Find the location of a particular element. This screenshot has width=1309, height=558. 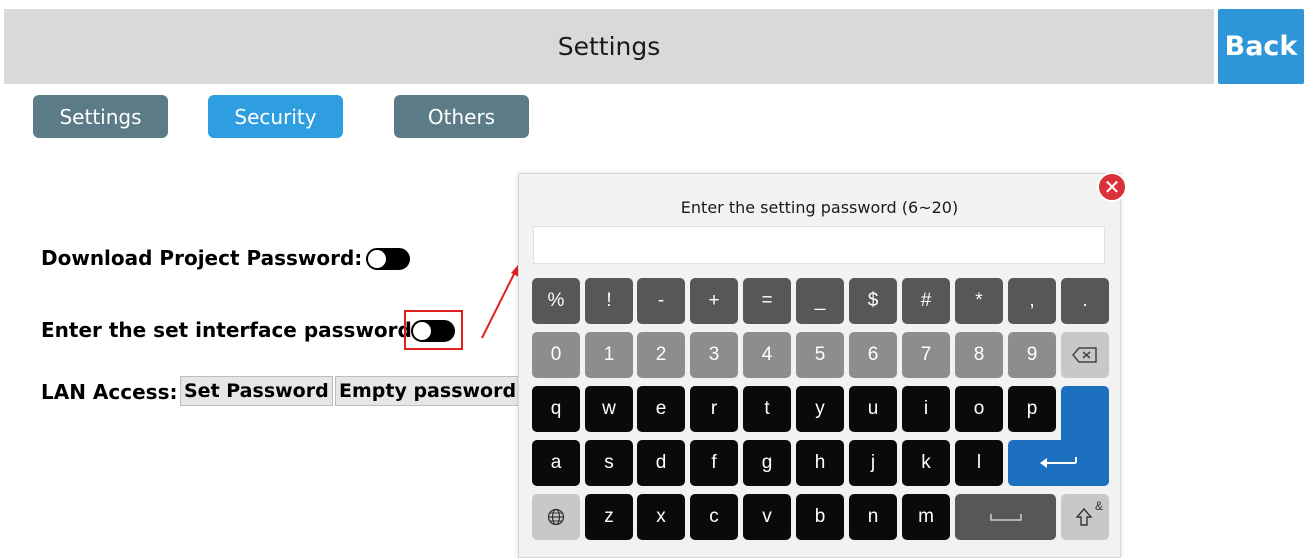

key: _ is located at coordinates (820, 301).